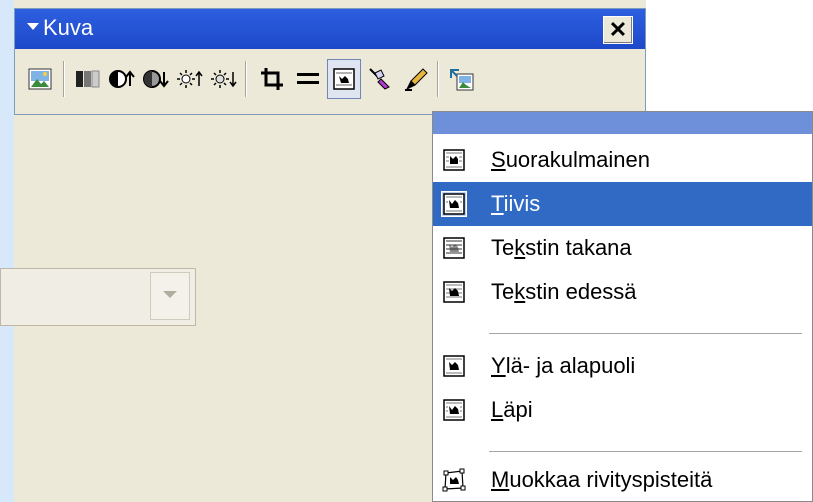 Image resolution: width=813 pixels, height=502 pixels. What do you see at coordinates (454, 366) in the screenshot?
I see `top-bottom-wrap-icon` at bounding box center [454, 366].